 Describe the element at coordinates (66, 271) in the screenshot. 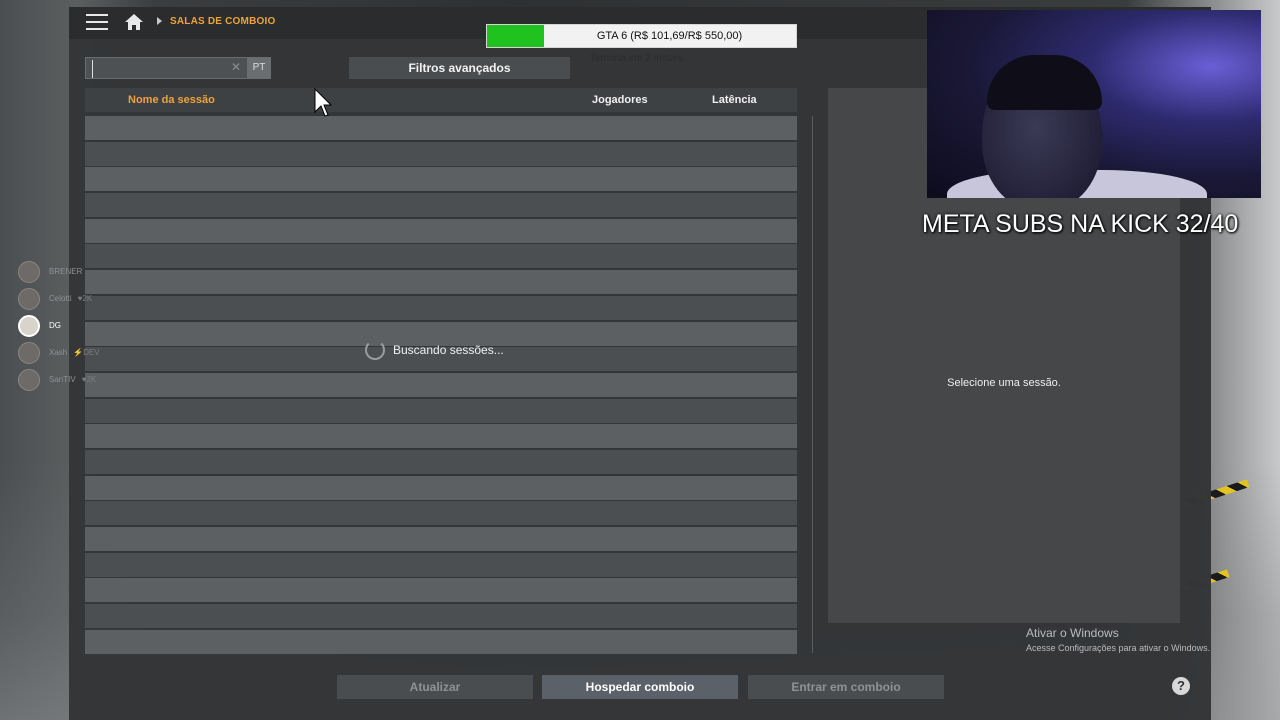

I see `friend-name: BRENER` at that location.